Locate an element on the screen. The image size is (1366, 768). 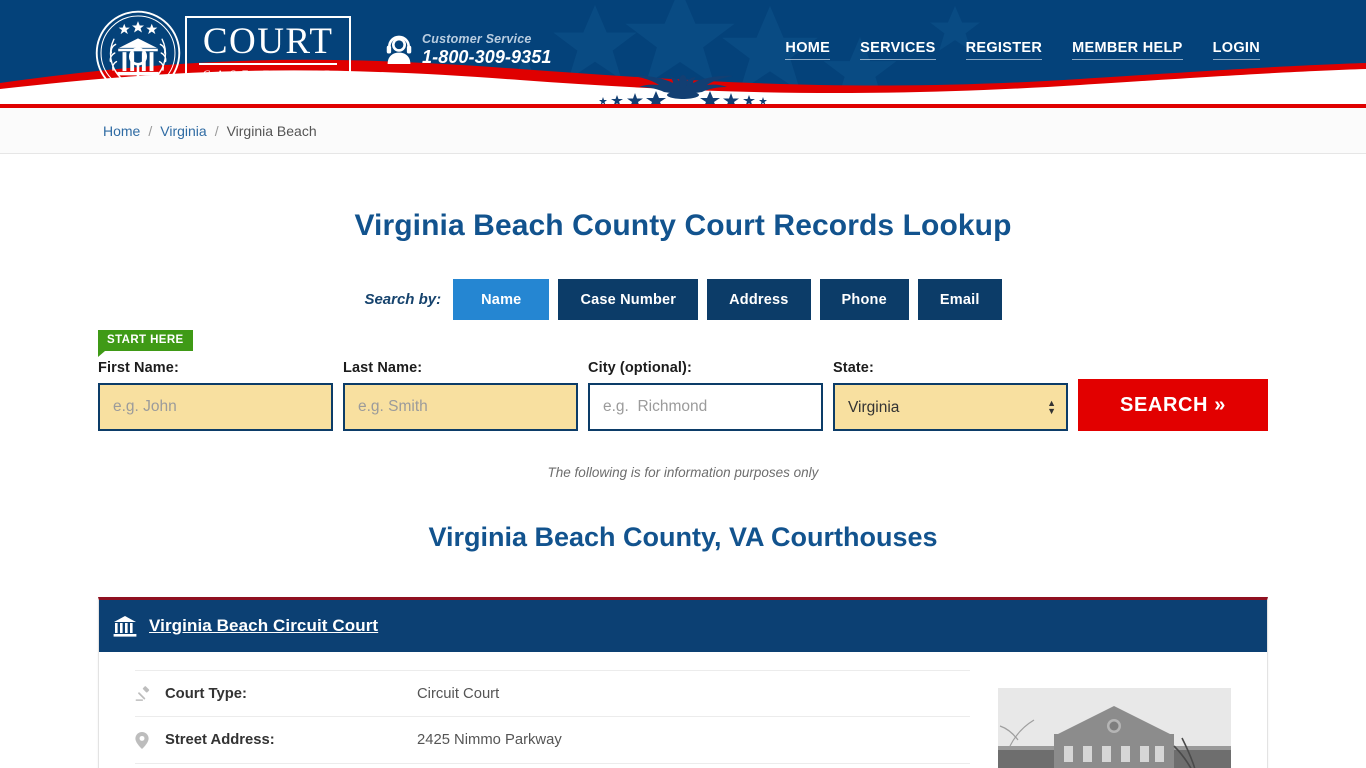
table-row: Court Type: Circuit Court is located at coordinates (552, 693).